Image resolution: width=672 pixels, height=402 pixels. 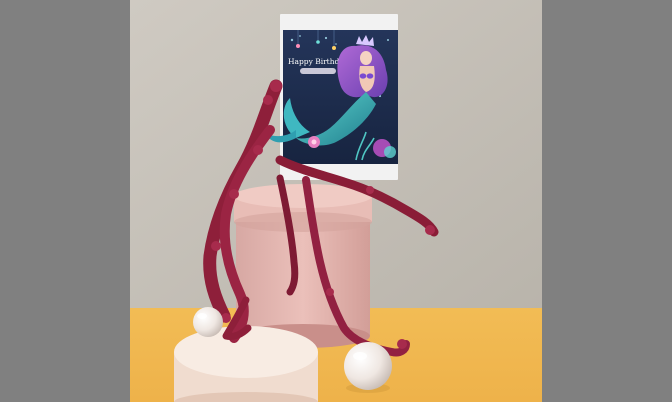 I want to click on cream-pedestal, so click(x=246, y=364).